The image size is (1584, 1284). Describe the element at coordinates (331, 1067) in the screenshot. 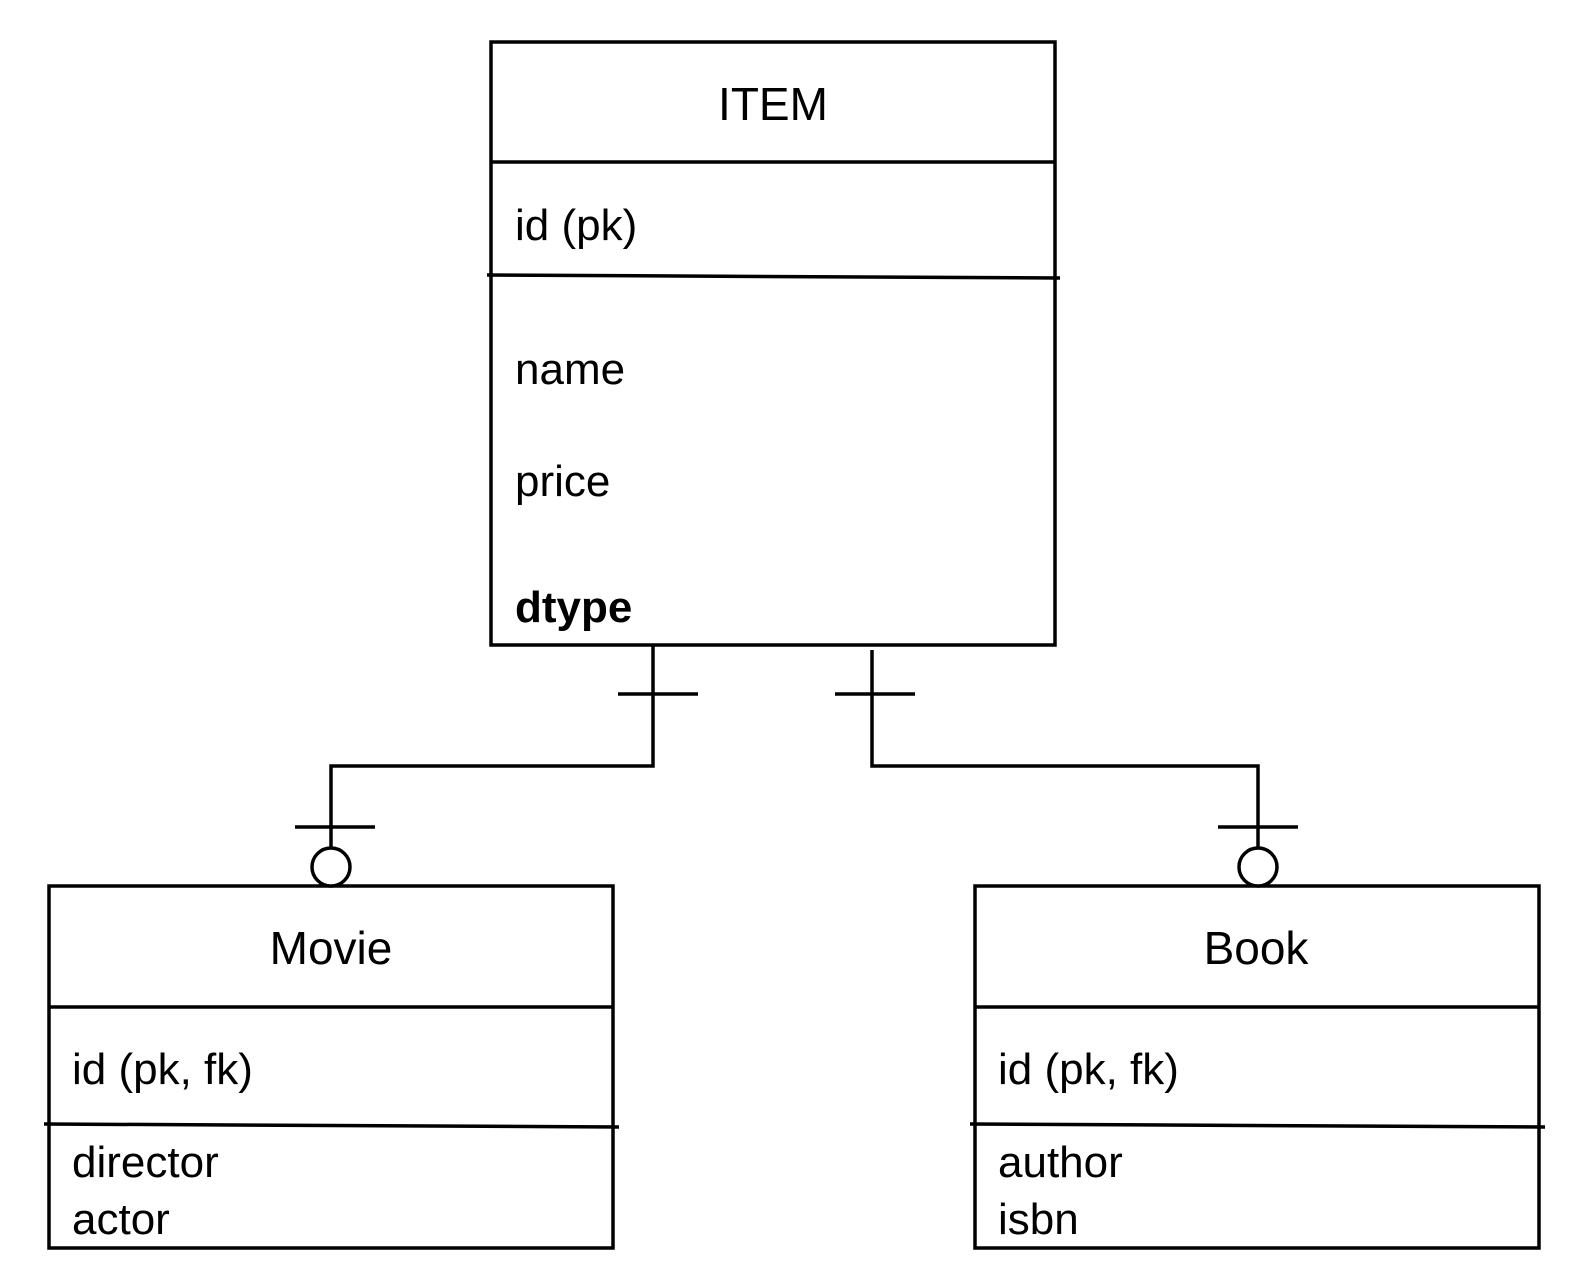

I see `entity-movie: Movie id (pk, fk) director actor` at that location.